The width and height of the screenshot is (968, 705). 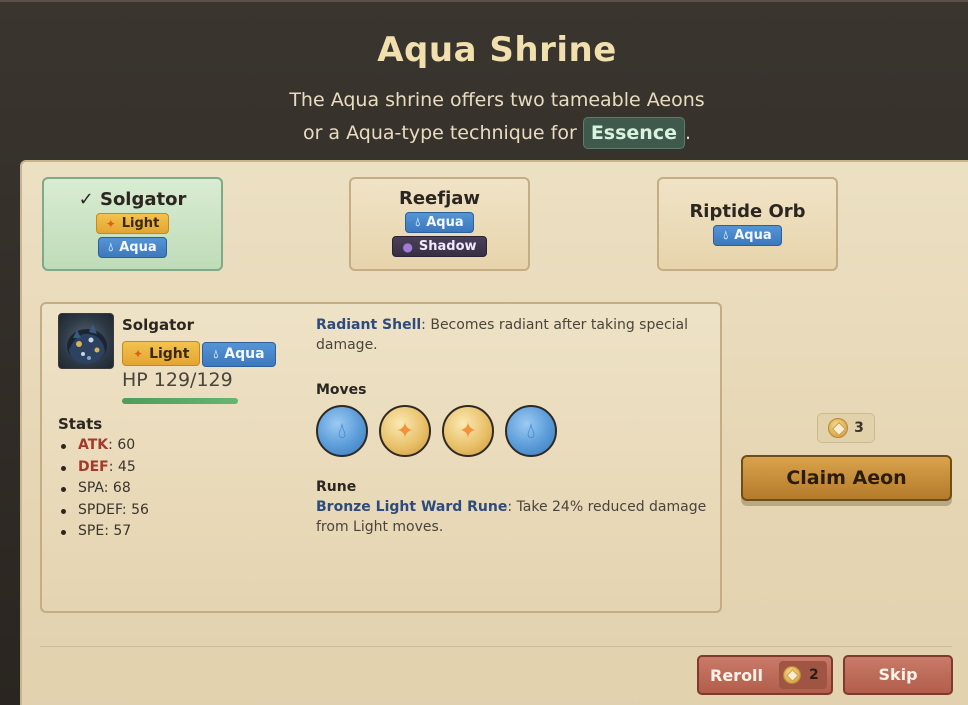 I want to click on stat-item: SPA: 68, so click(x=103, y=491).